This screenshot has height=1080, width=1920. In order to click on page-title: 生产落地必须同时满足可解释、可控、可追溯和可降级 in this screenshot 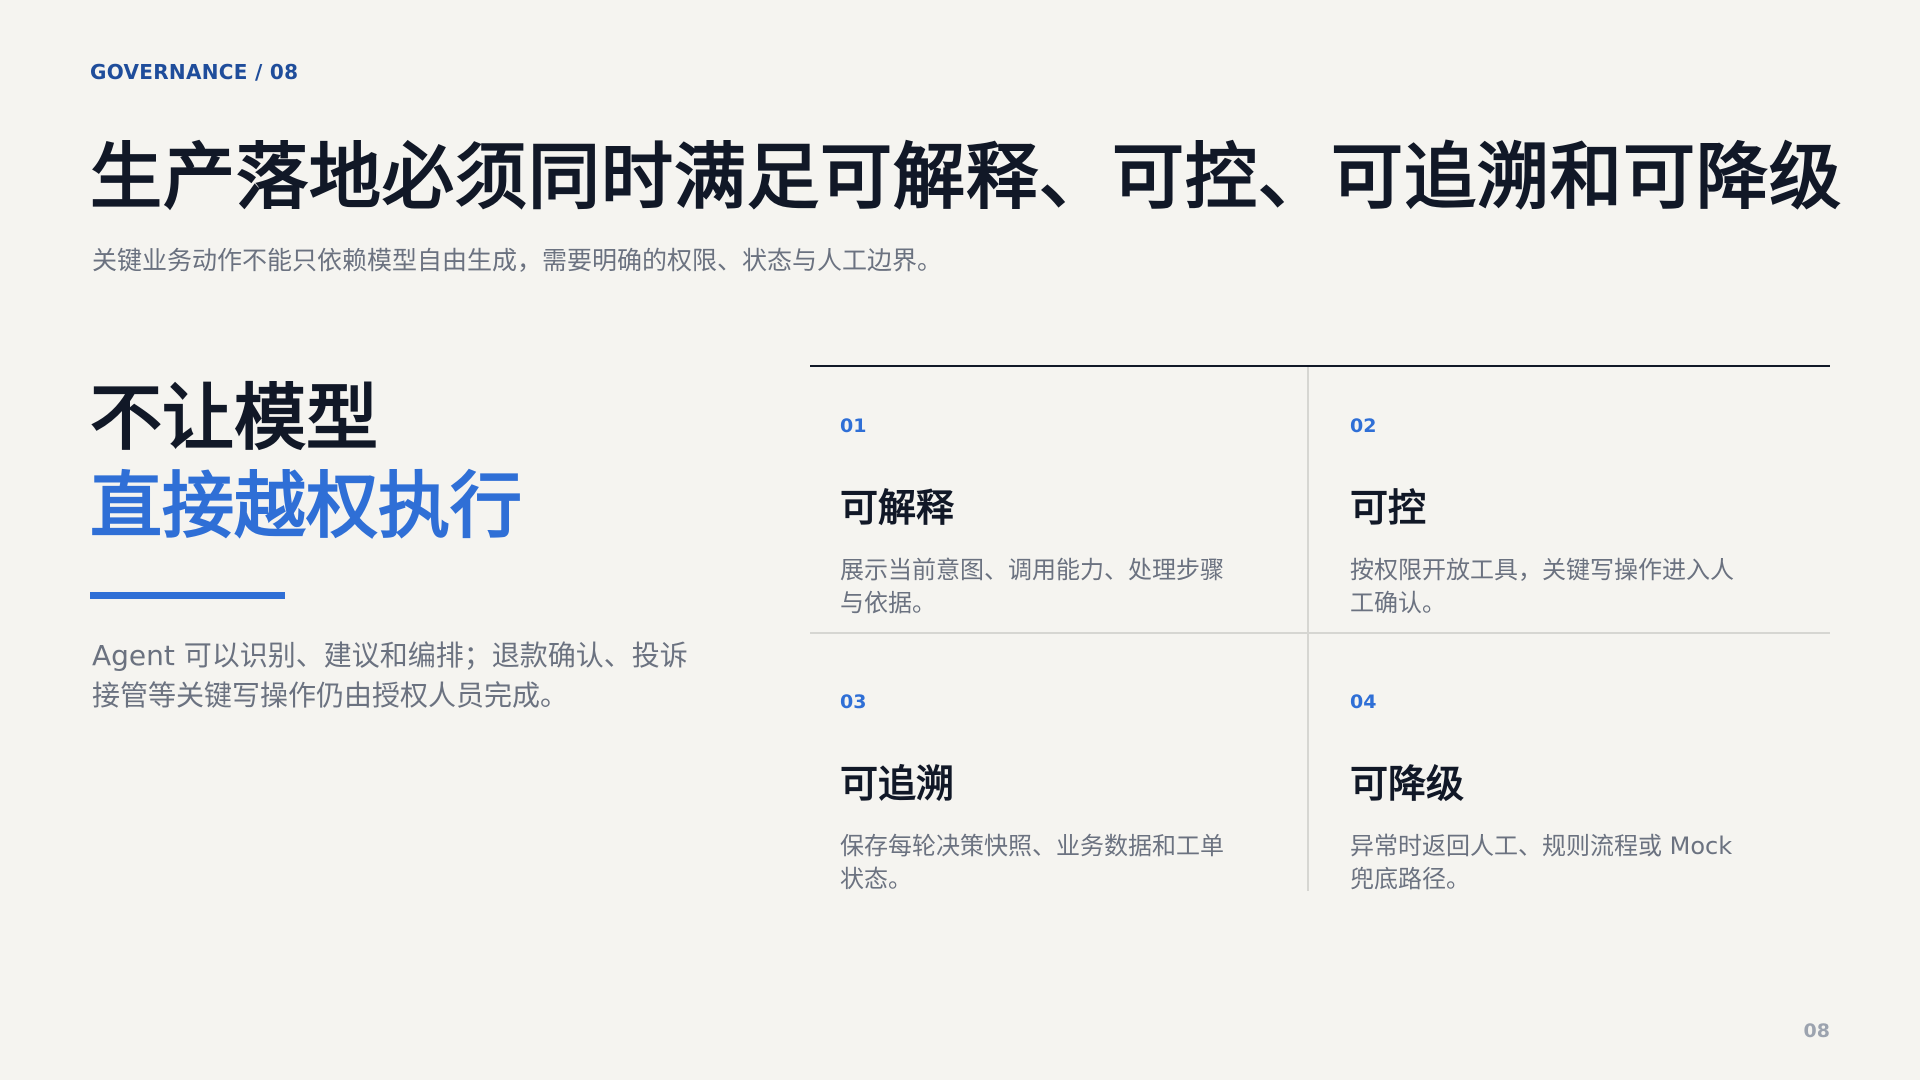, I will do `click(966, 177)`.